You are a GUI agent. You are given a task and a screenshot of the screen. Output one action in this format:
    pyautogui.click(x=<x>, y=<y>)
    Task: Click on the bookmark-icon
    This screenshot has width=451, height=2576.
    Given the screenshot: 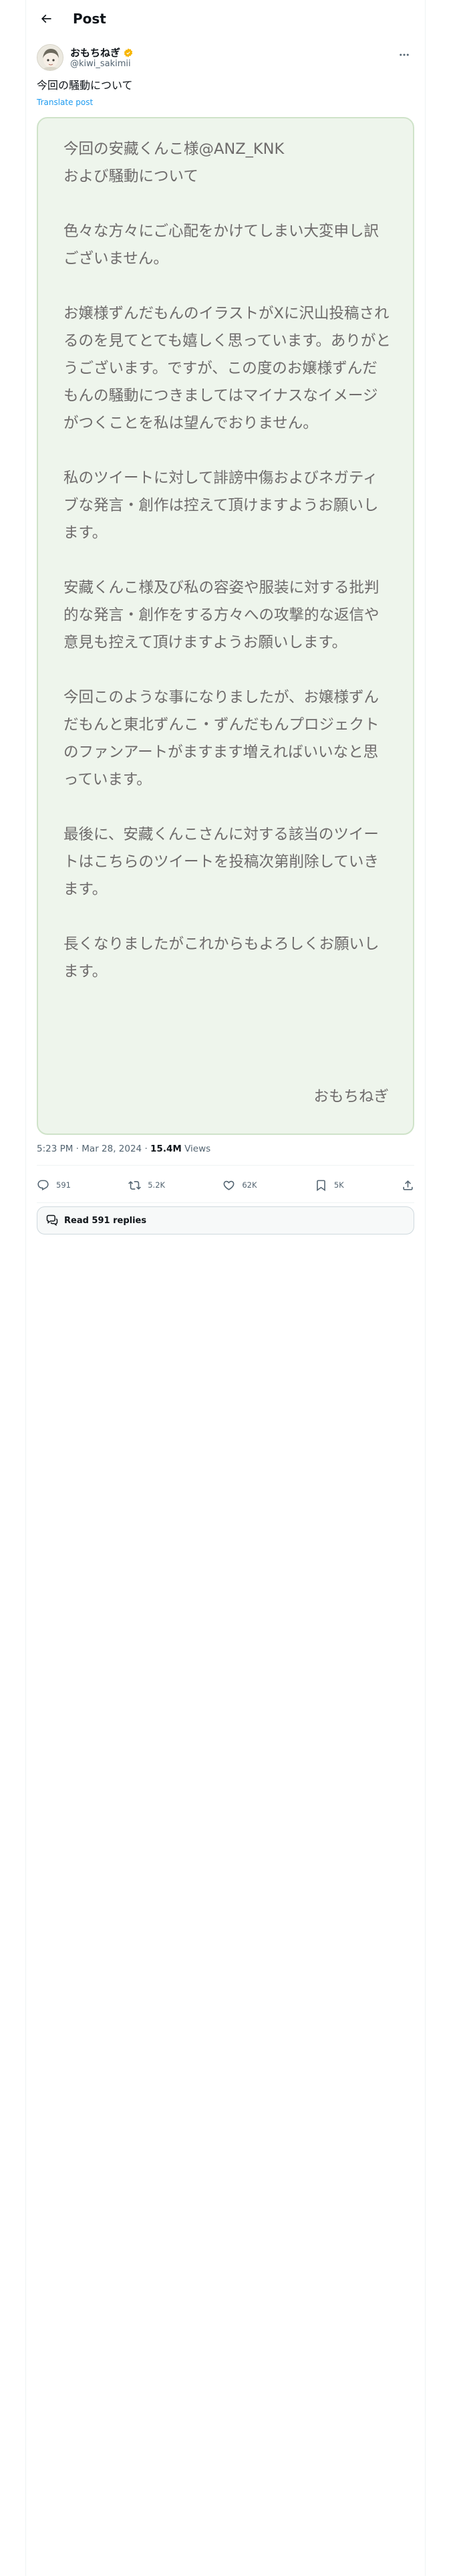 What is the action you would take?
    pyautogui.click(x=320, y=1185)
    